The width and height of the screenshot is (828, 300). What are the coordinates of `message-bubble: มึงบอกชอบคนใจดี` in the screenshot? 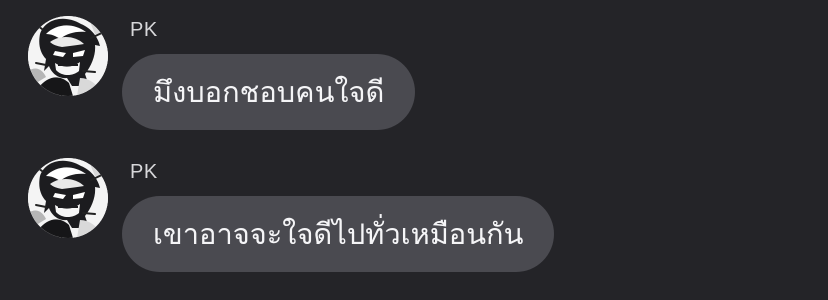 It's located at (269, 92).